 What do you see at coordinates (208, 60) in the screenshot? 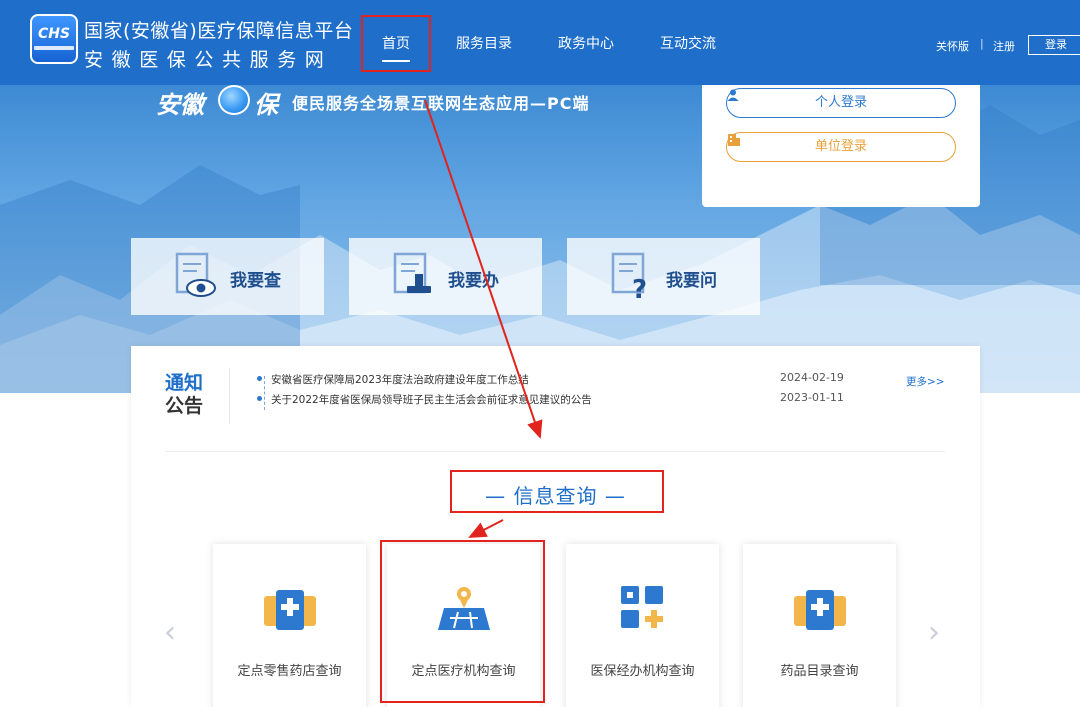
I see `site-subtitle: 安徽医保公共服务网` at bounding box center [208, 60].